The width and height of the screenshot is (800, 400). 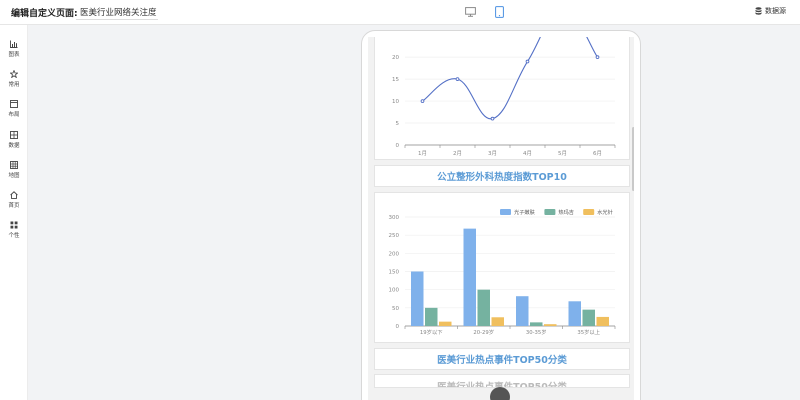 I want to click on sidebar-item-data: 数据, so click(x=14, y=142).